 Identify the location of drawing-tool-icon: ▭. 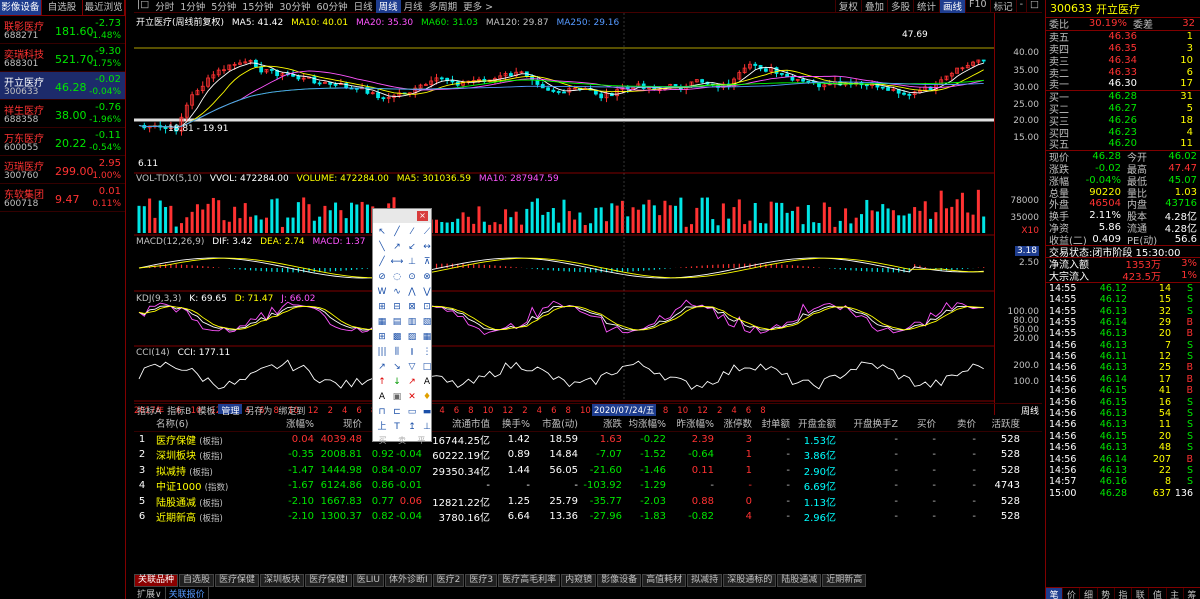
(412, 412).